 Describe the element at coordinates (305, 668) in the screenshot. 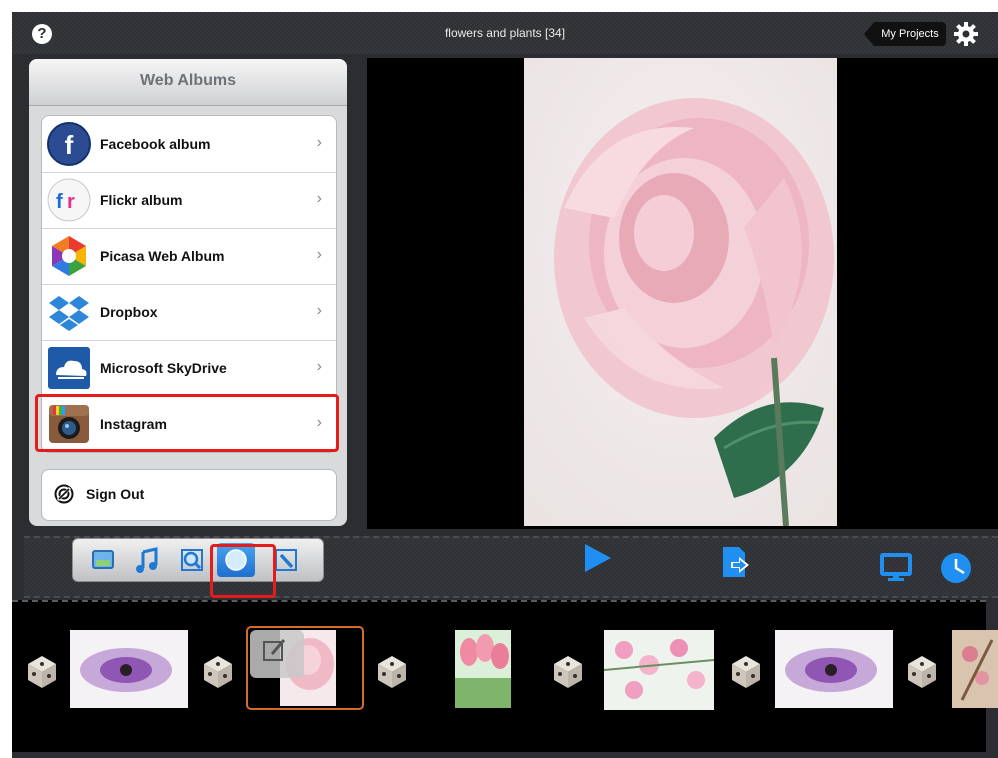

I see `thumbnail-selected` at that location.